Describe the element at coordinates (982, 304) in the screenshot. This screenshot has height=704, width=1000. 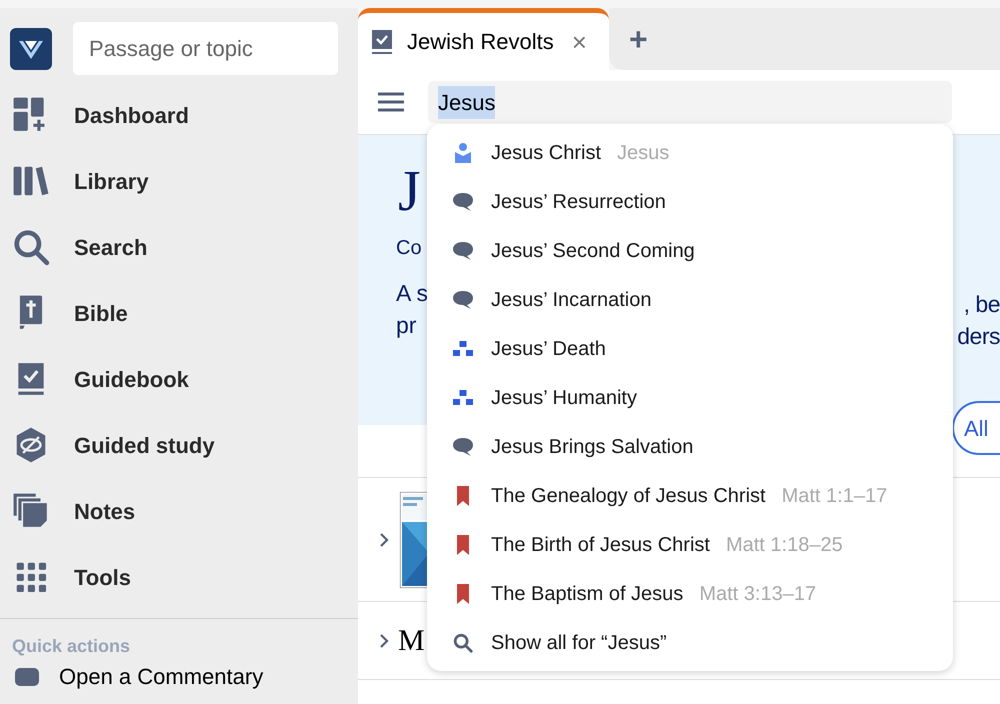
I see `description-line: , be` at that location.